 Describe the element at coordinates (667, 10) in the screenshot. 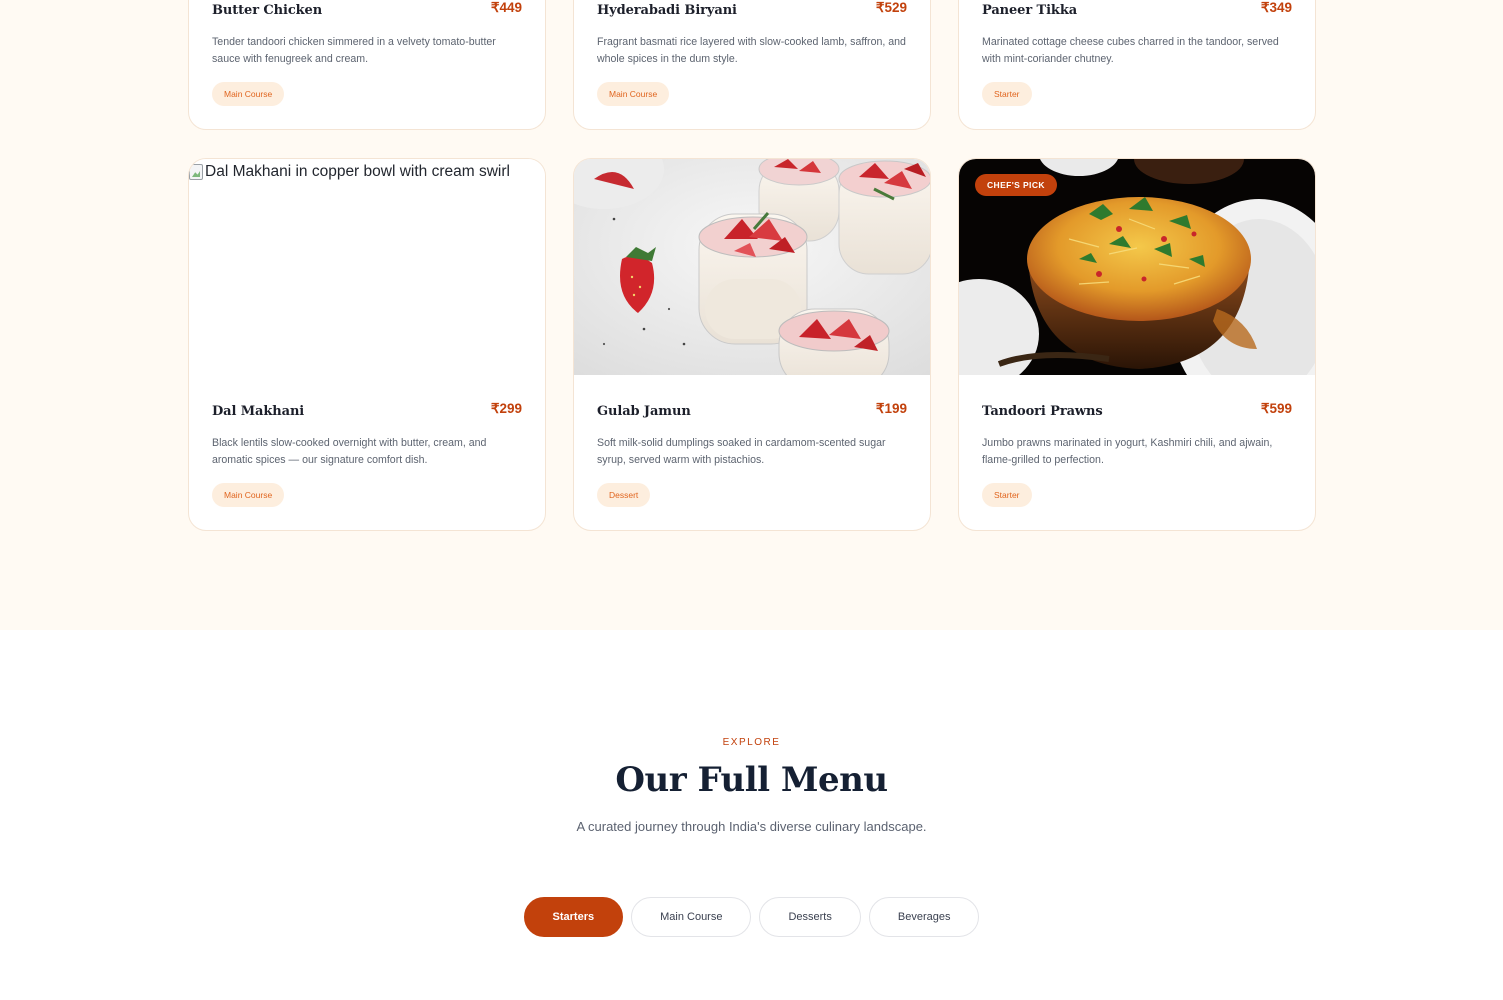

I see `dish-name: Hyderabadi Biryani` at that location.